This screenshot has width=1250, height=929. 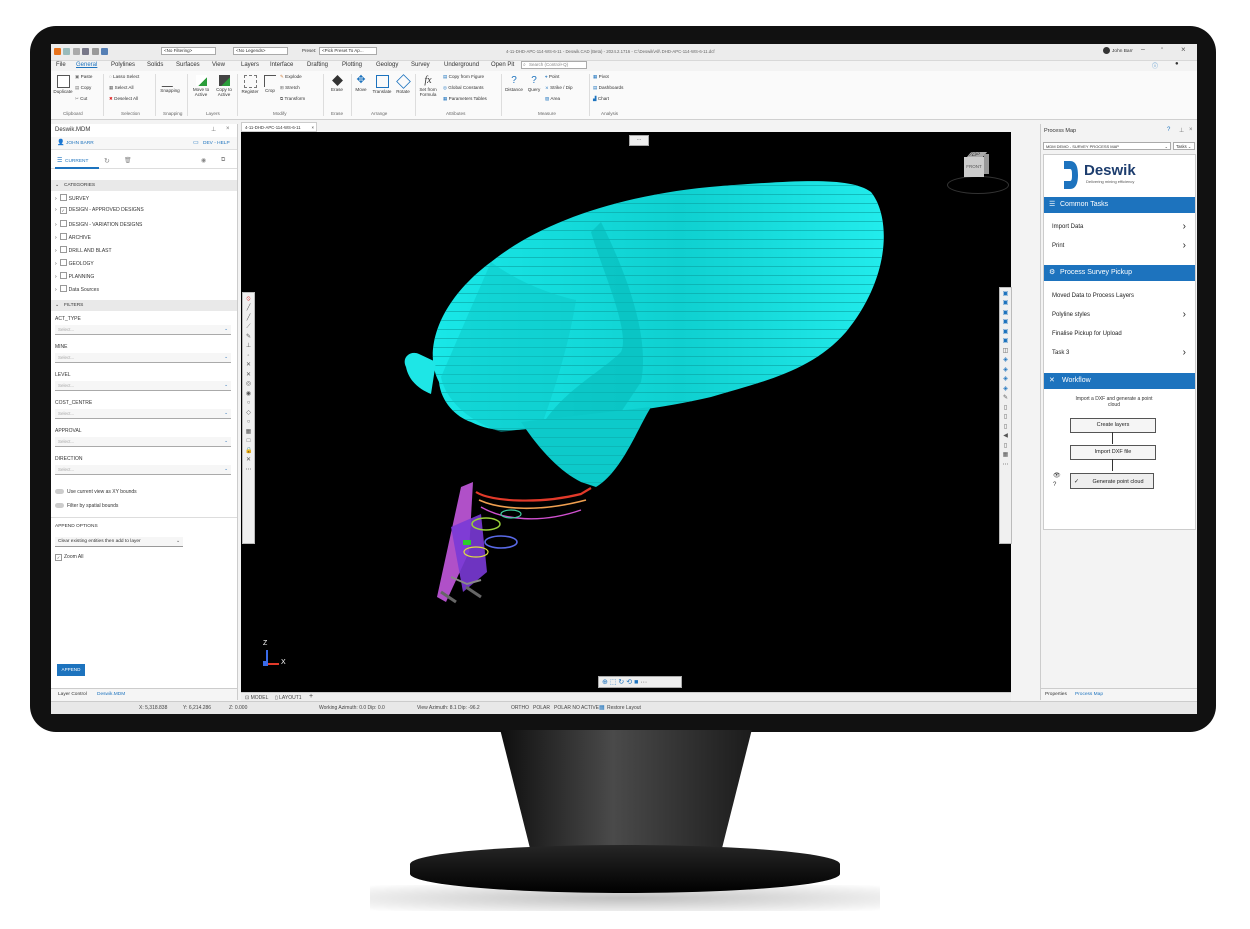 What do you see at coordinates (601, 77) in the screenshot?
I see `pivot-button: ▦ Pivot` at bounding box center [601, 77].